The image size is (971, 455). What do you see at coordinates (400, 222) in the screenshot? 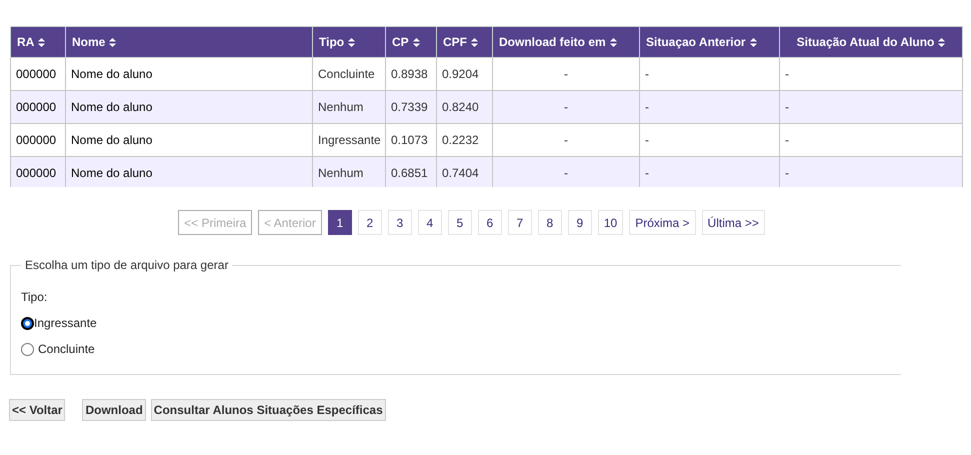
I see `page-button: 3` at bounding box center [400, 222].